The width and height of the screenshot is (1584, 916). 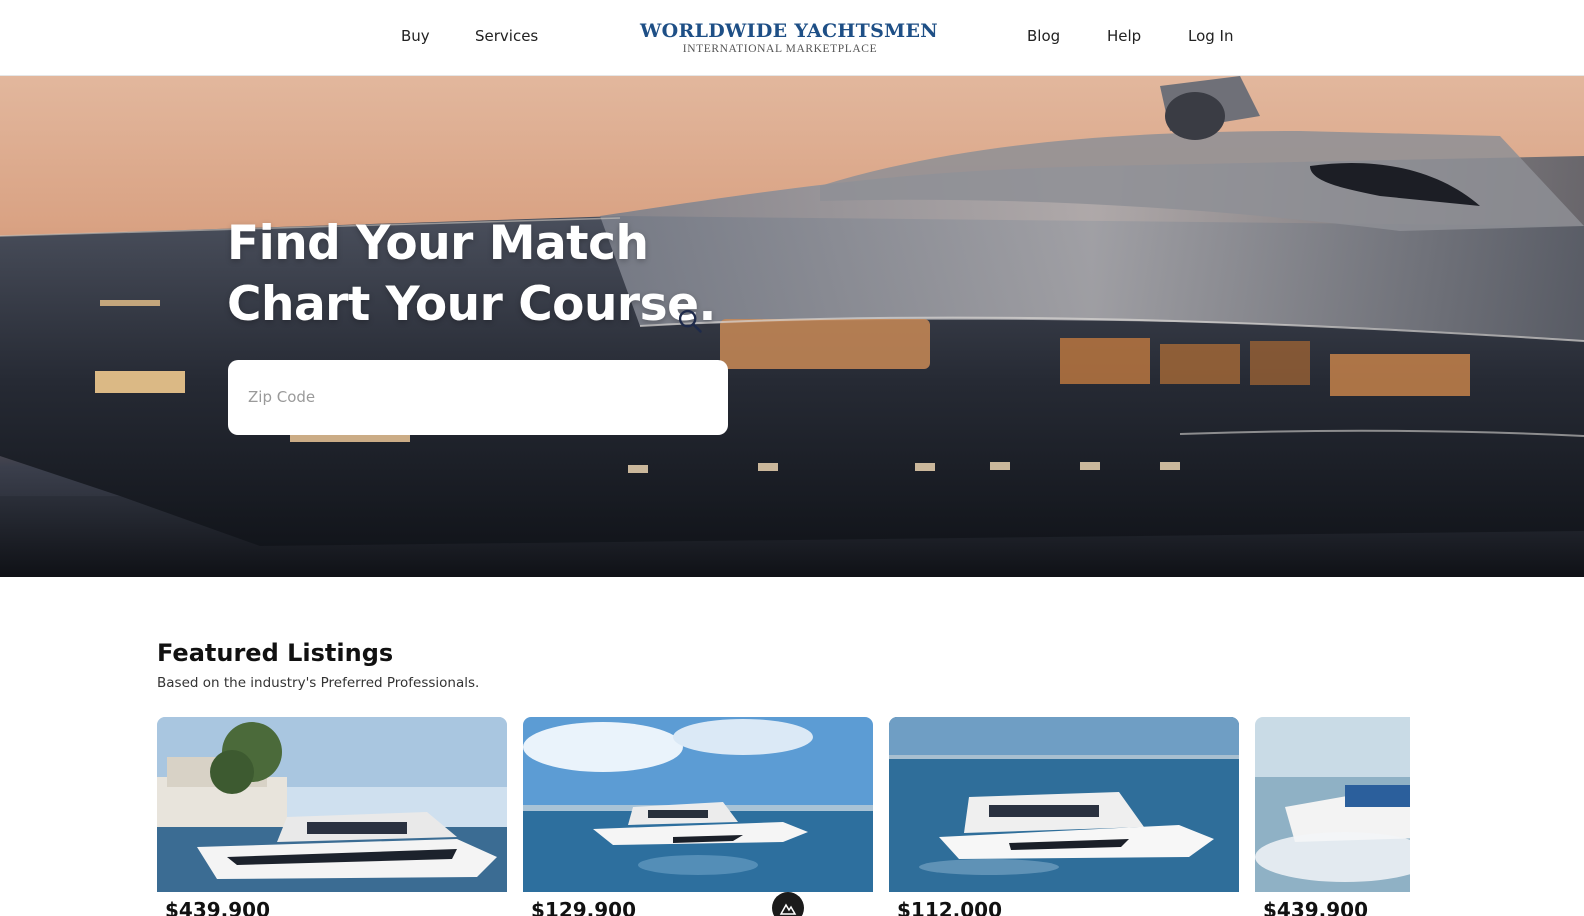 I want to click on listing-card: $112,000, so click(x=1064, y=816).